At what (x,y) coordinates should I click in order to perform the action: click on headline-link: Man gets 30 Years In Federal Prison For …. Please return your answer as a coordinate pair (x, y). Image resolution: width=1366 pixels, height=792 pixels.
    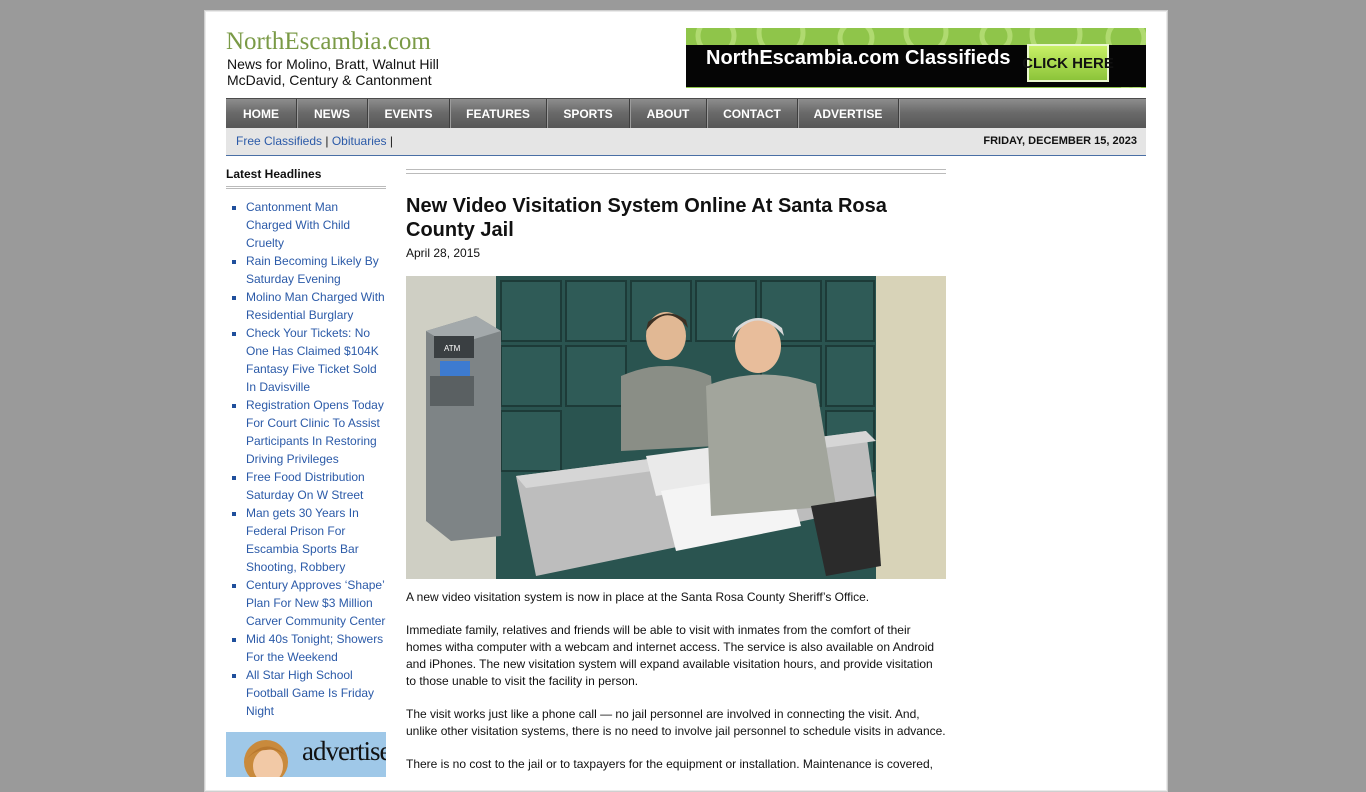
    Looking at the image, I should click on (302, 540).